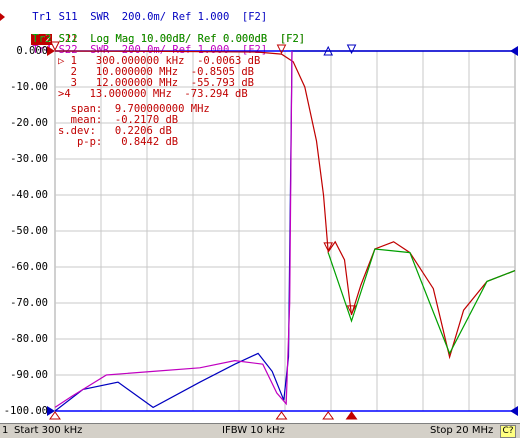 This screenshot has height=438, width=520. I want to click on stimulus-marker-3-icon, so click(328, 415).